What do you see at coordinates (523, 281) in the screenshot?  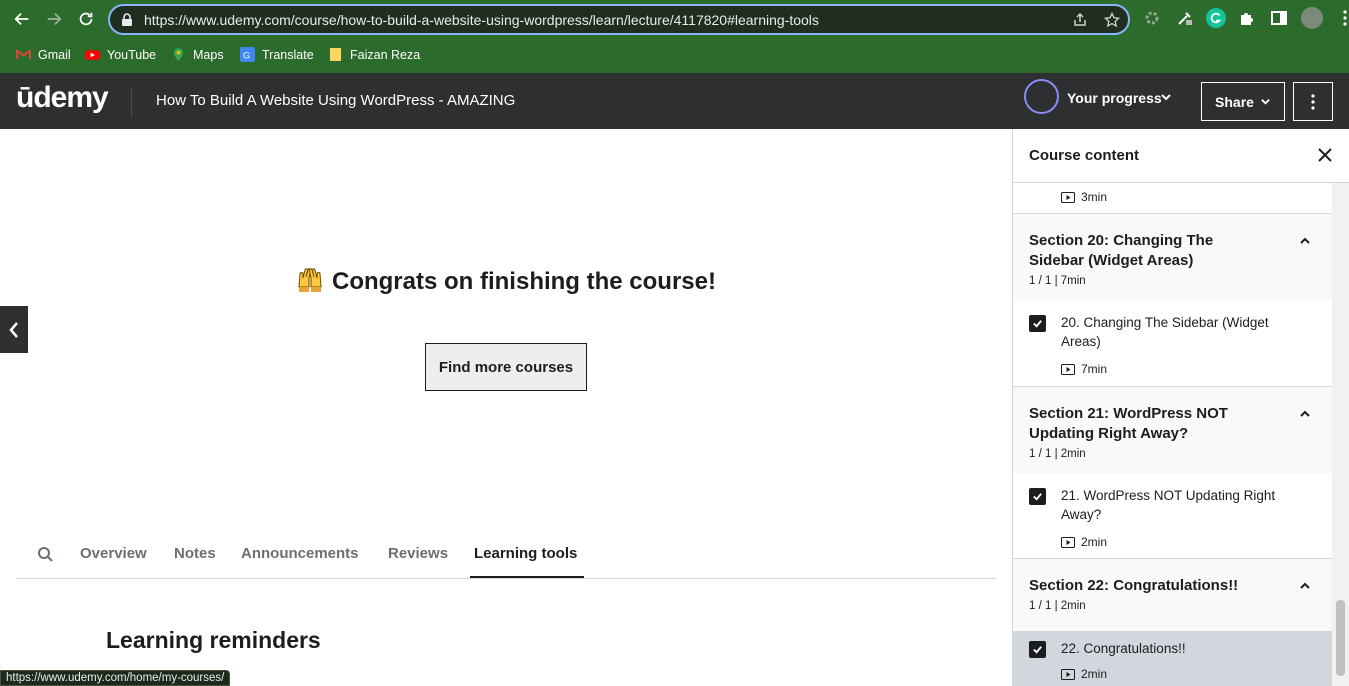 I see `congrats-text: Congrats on finishing the course!` at bounding box center [523, 281].